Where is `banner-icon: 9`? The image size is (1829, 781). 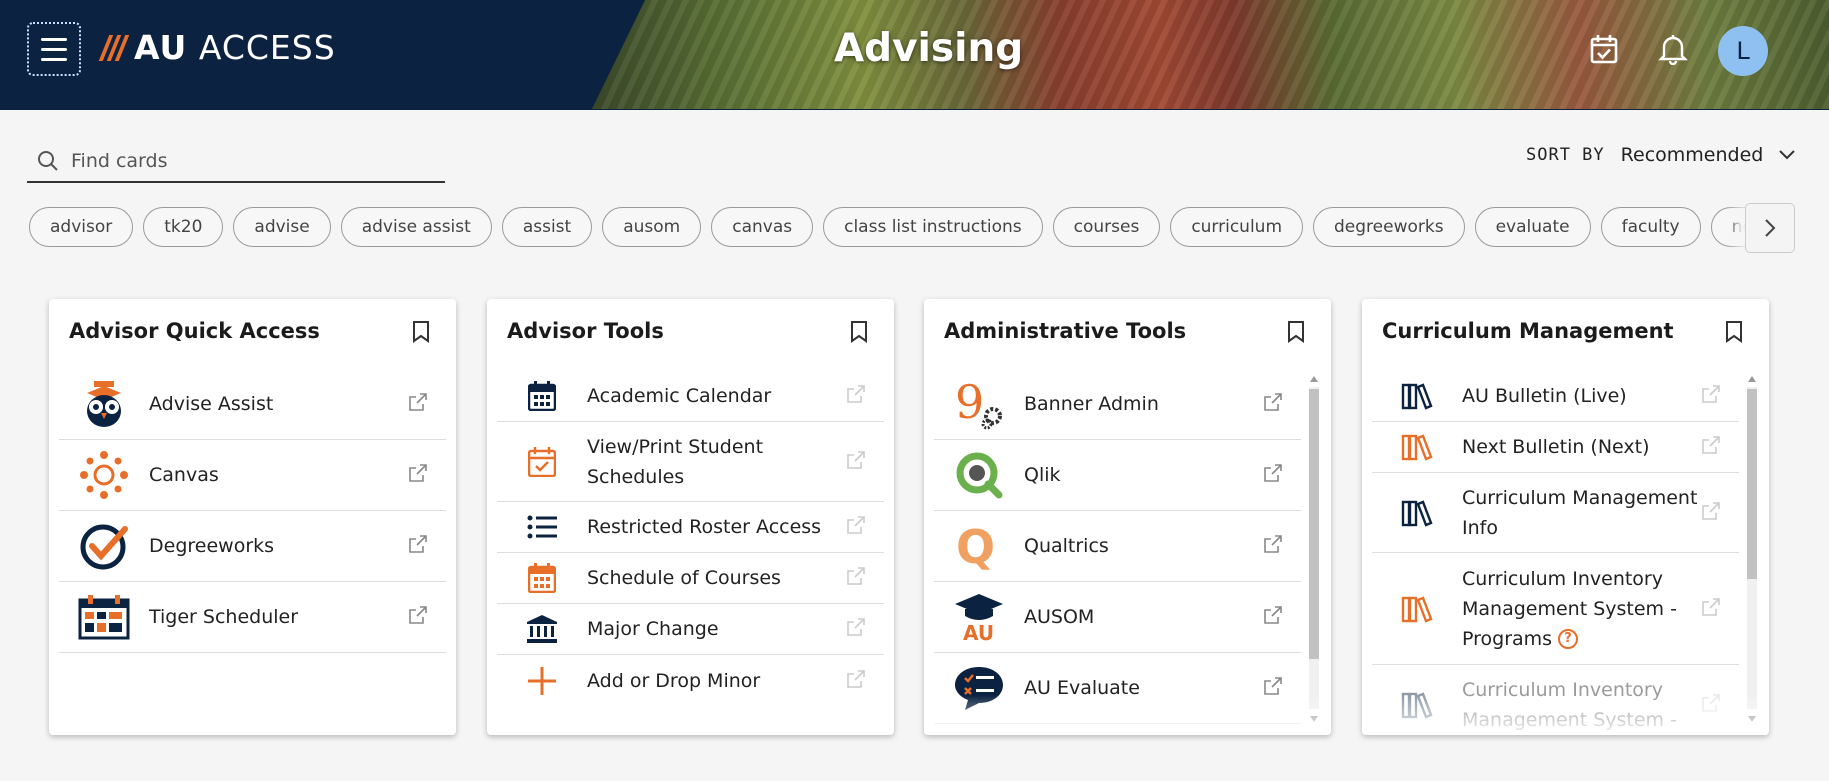 banner-icon: 9 is located at coordinates (979, 404).